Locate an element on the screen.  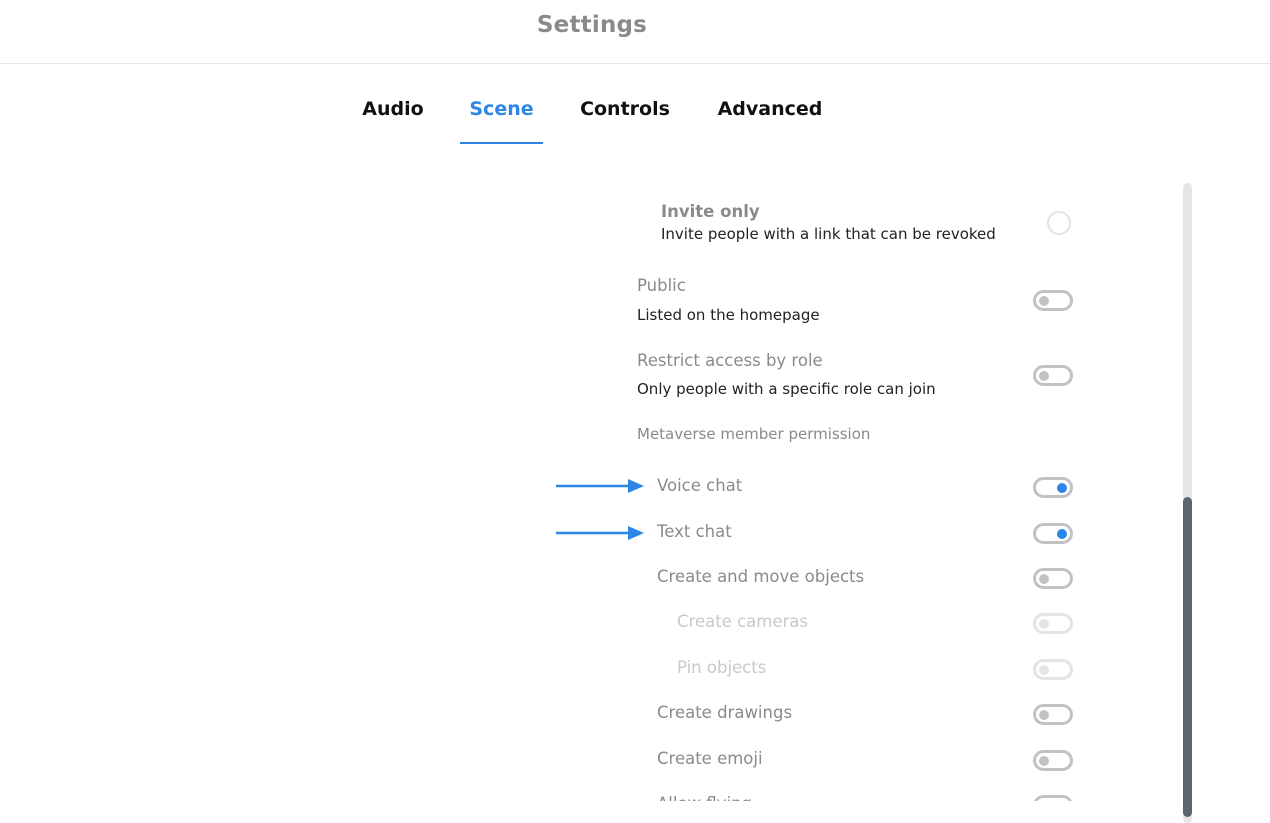
permission-row: Create emoji is located at coordinates (635, 764).